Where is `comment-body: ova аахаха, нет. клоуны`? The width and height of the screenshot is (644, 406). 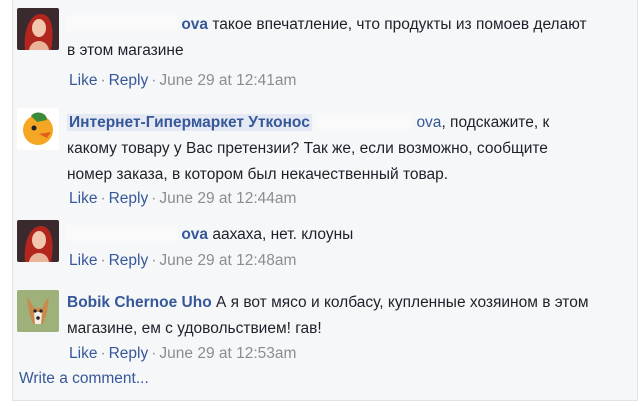
comment-body: ova аахаха, нет. клоуны is located at coordinates (332, 235).